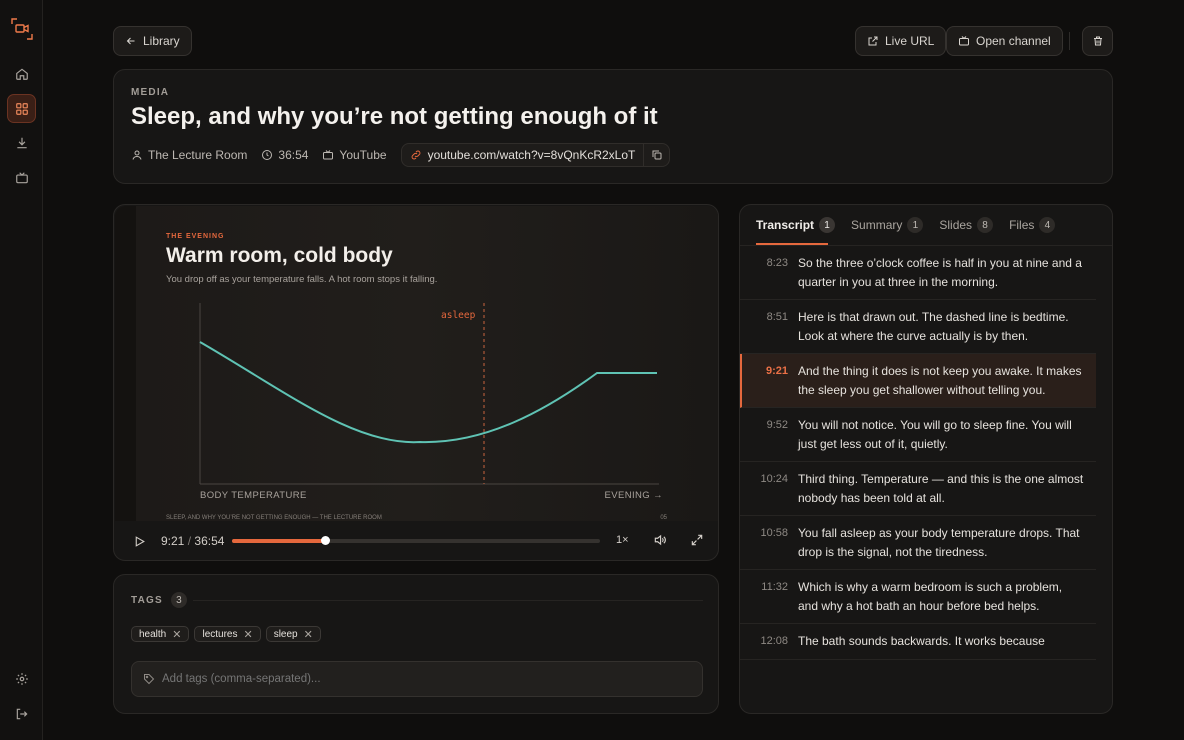  Describe the element at coordinates (415, 155) in the screenshot. I see `link-icon` at that location.